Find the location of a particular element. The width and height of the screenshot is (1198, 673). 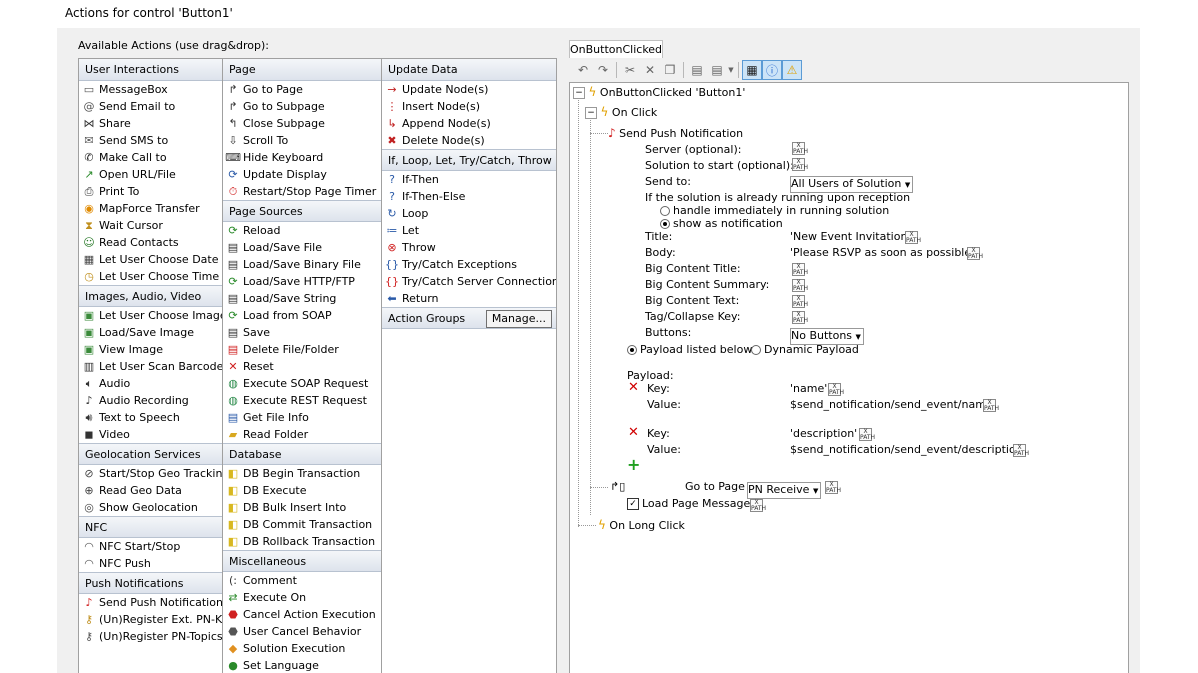

action-throw: ⊗ Throw is located at coordinates (469, 247).